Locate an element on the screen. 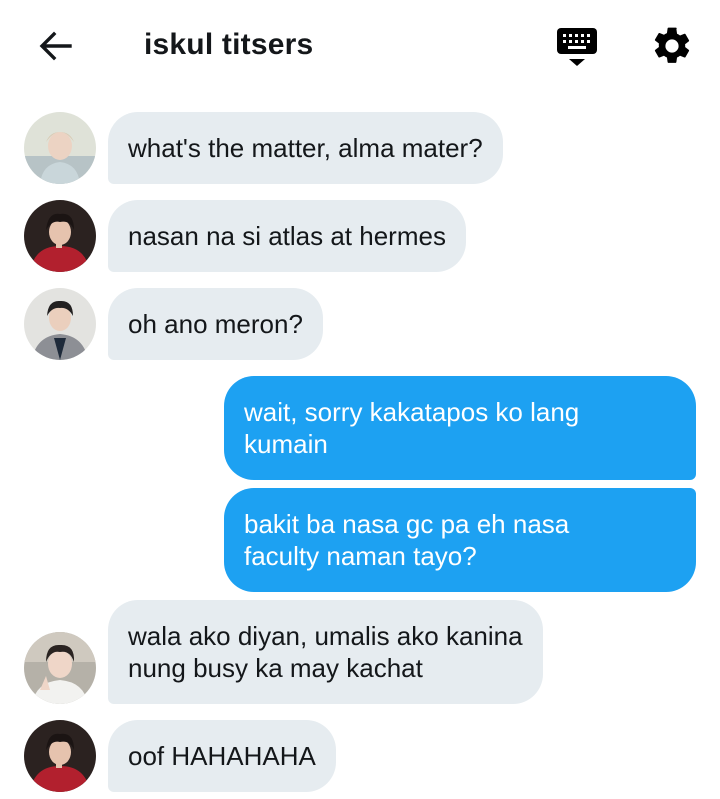  message-text: oh ano meron? is located at coordinates (215, 324).